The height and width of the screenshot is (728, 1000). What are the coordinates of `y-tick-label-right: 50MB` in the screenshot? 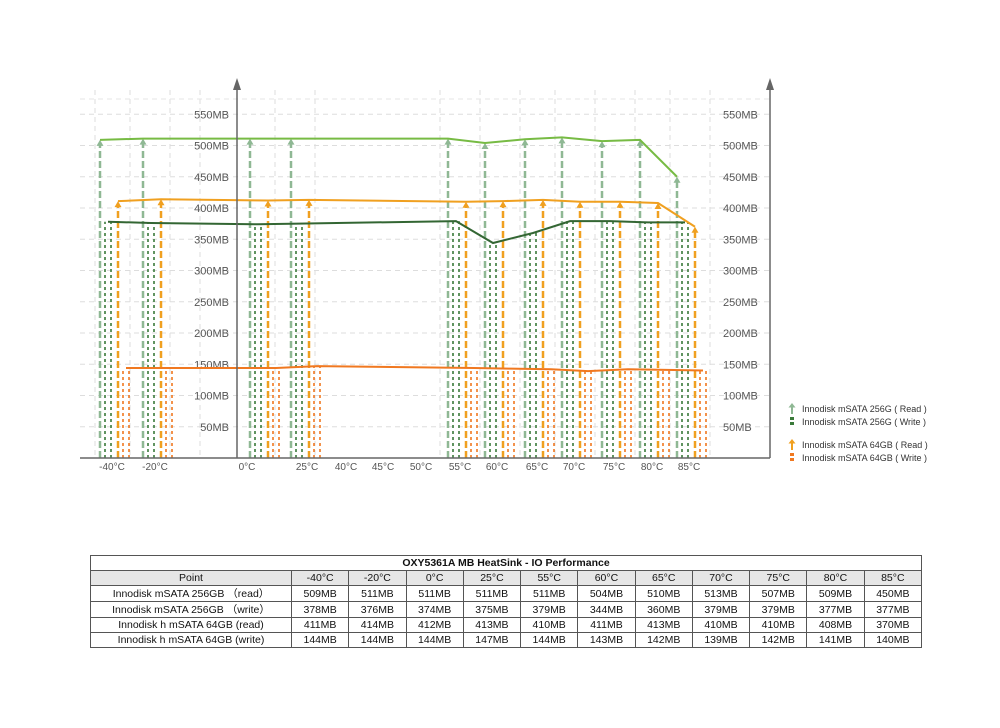 It's located at (737, 428).